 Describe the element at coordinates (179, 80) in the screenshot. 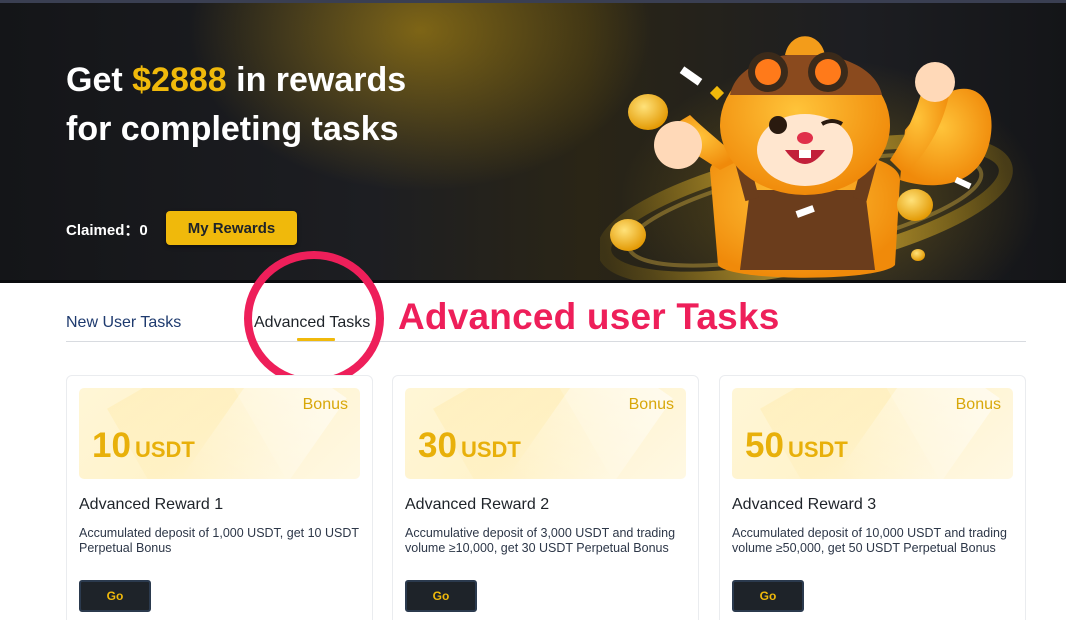

I see `hero-title-amount: $2888` at that location.